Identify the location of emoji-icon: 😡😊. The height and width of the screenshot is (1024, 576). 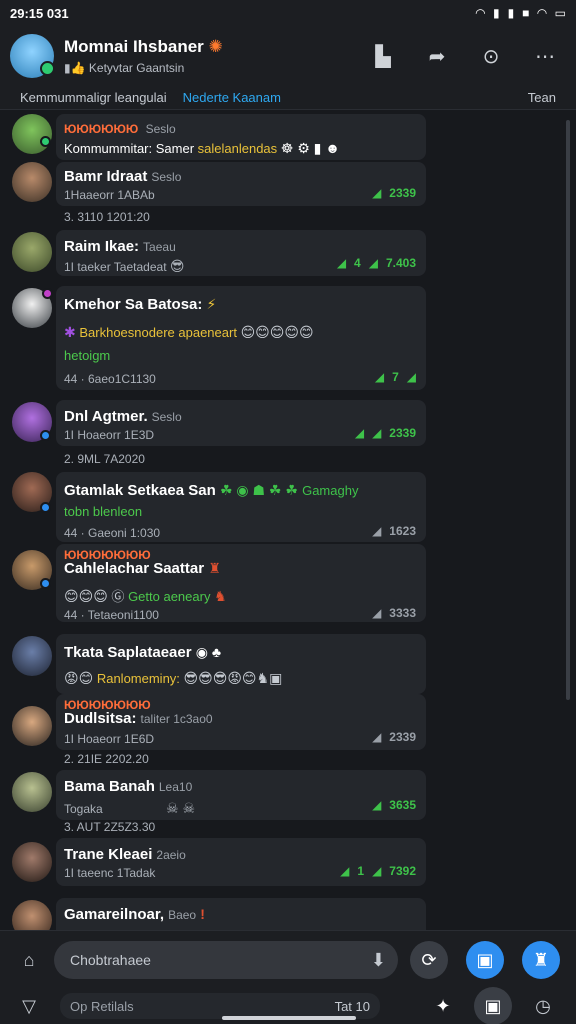
(79, 678).